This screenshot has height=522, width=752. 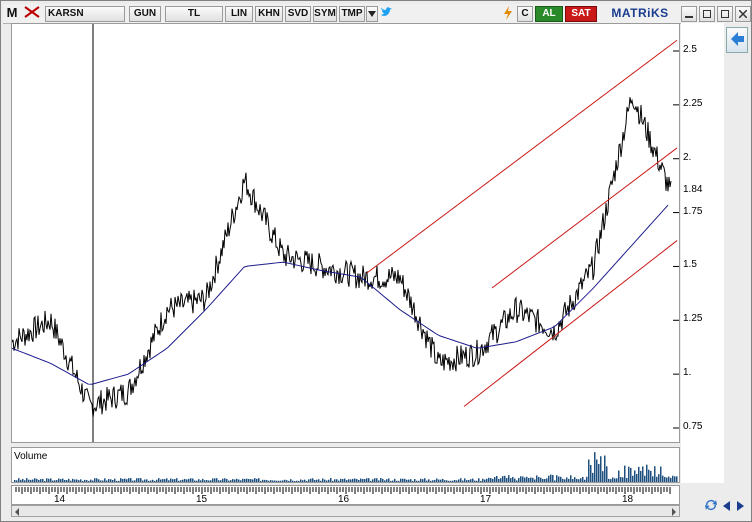 What do you see at coordinates (17, 511) in the screenshot?
I see `scroll-left-icon` at bounding box center [17, 511].